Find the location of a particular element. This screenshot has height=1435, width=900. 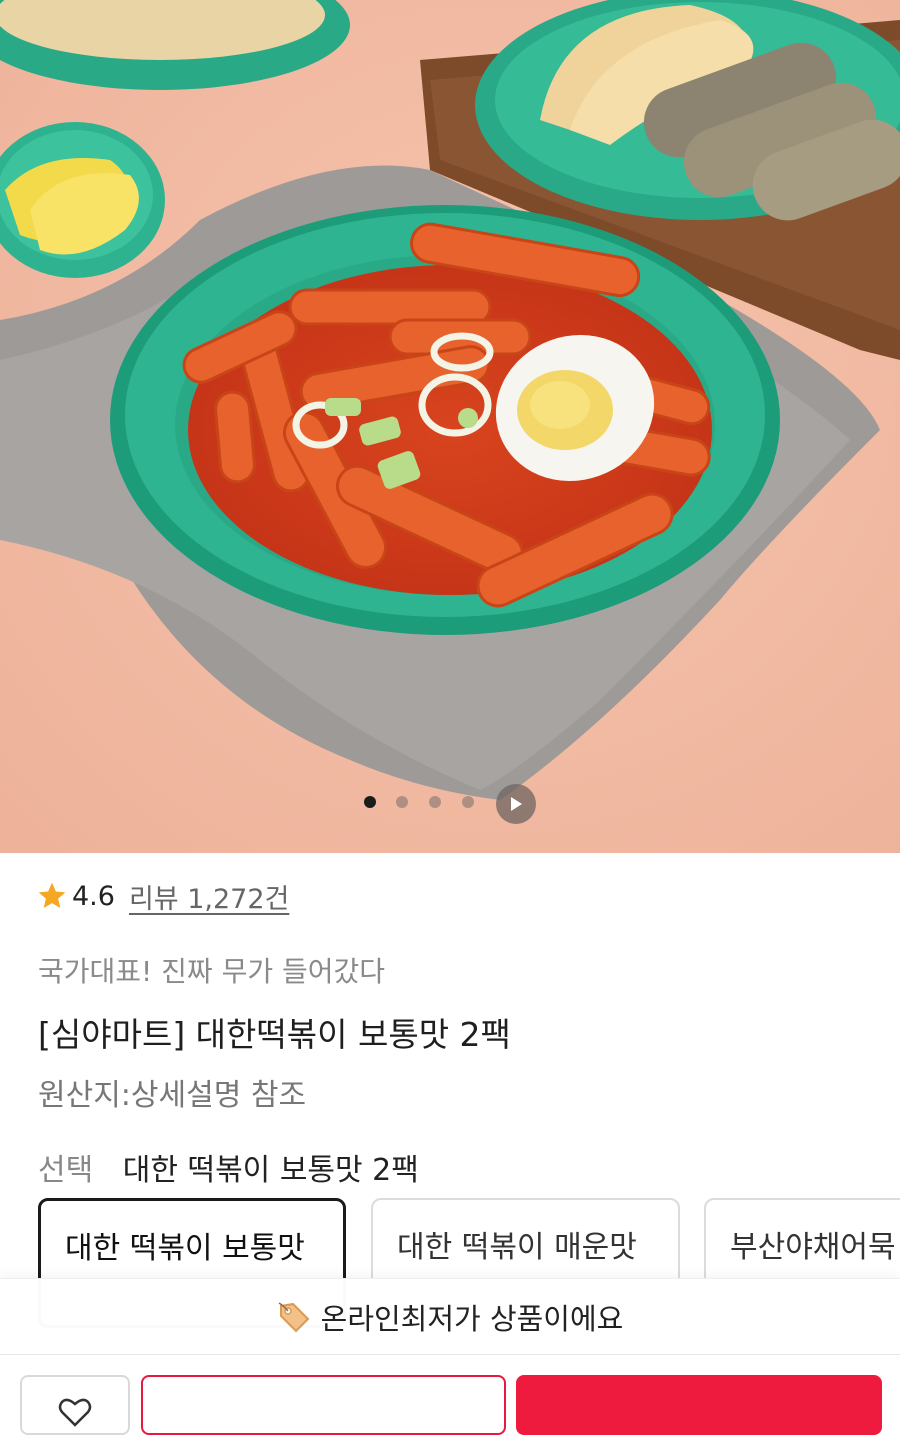

add-to-cart-button is located at coordinates (323, 1405).